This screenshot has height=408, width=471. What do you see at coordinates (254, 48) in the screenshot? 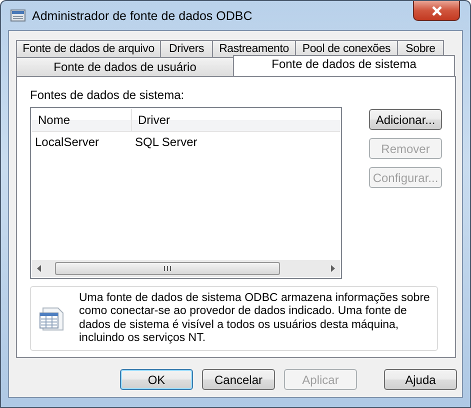
I see `tab: Rastreamento` at bounding box center [254, 48].